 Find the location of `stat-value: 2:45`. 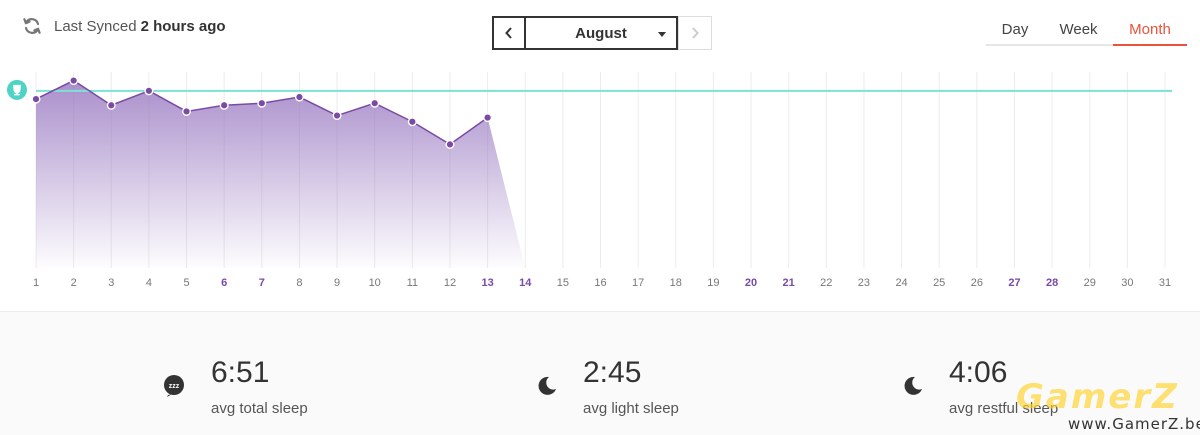

stat-value: 2:45 is located at coordinates (612, 372).